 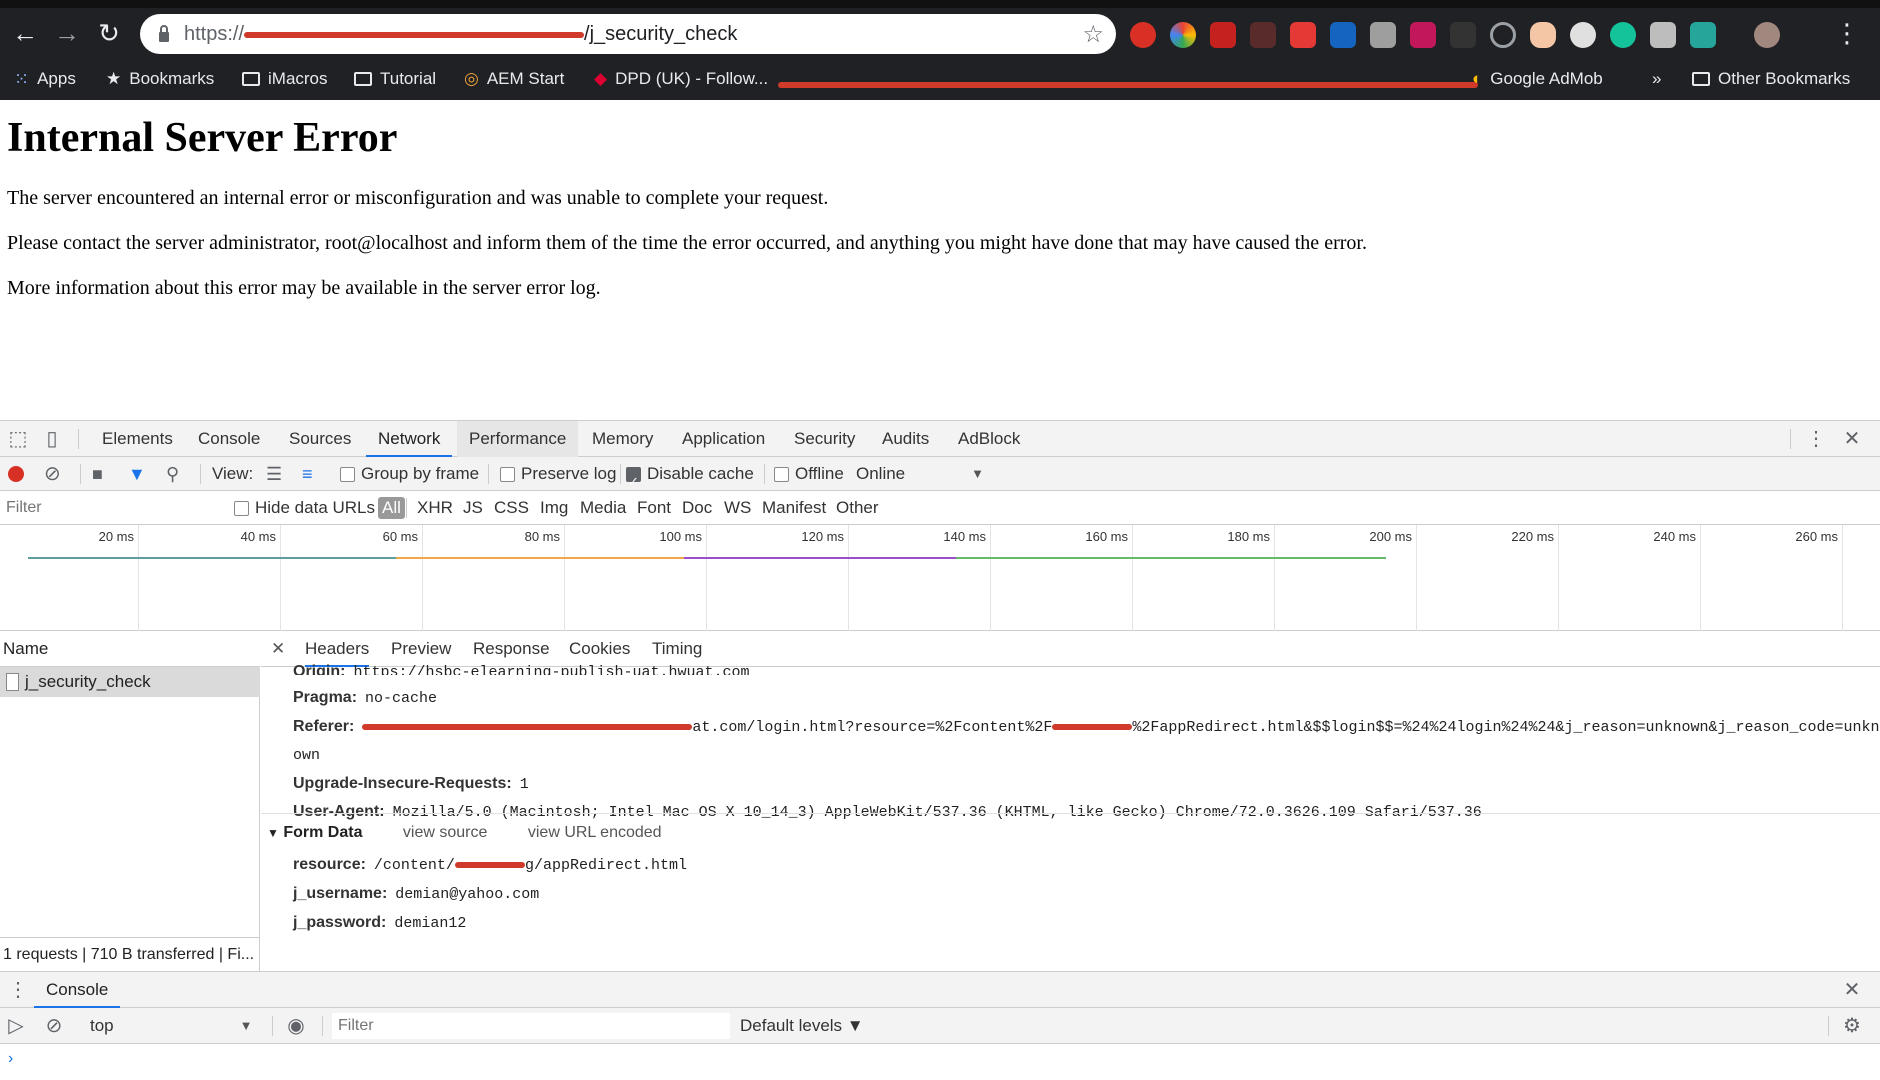 What do you see at coordinates (809, 474) in the screenshot?
I see `offline-checkbox: Offline` at bounding box center [809, 474].